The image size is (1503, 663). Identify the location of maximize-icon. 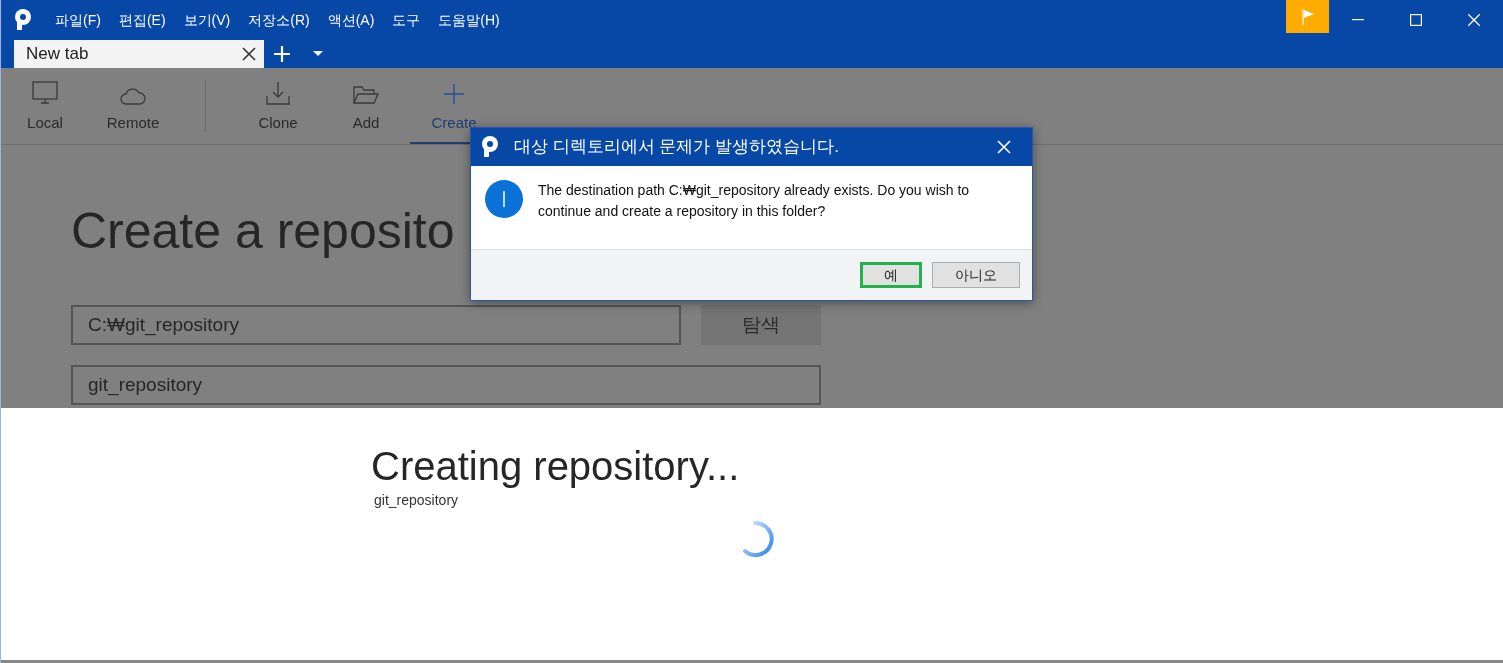
(1416, 20).